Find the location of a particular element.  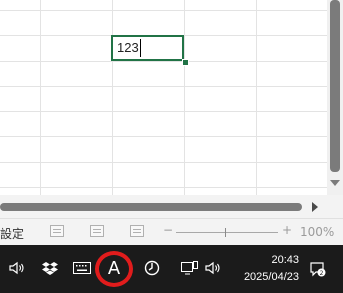

zoom-slider-thumb is located at coordinates (225, 232).